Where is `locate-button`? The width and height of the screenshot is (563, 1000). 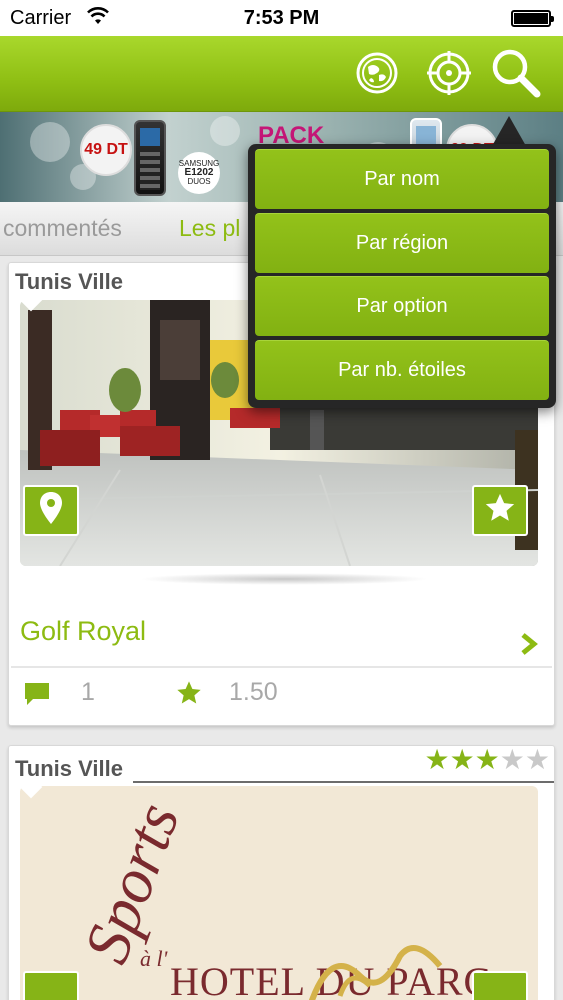 locate-button is located at coordinates (449, 75).